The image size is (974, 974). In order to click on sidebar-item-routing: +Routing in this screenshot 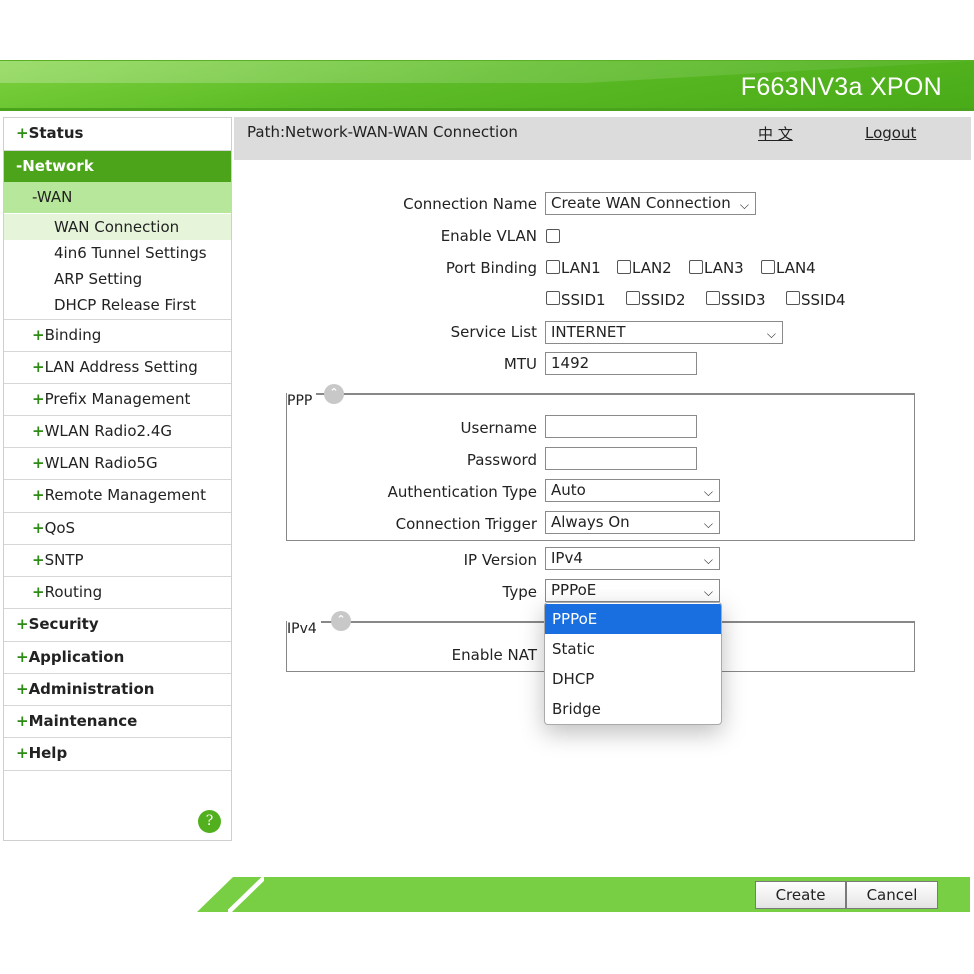, I will do `click(117, 593)`.